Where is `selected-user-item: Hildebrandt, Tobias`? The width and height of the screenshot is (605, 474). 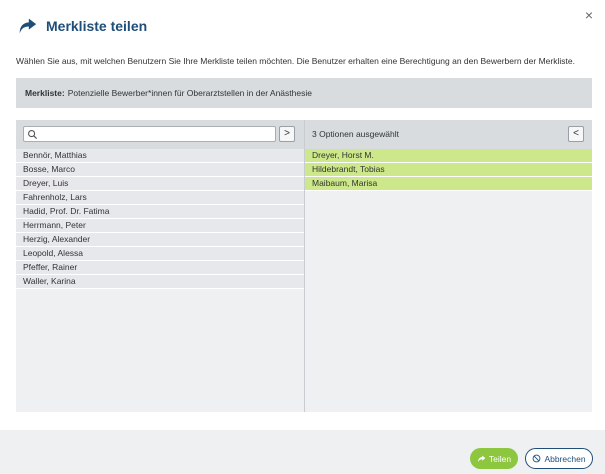 selected-user-item: Hildebrandt, Tobias is located at coordinates (448, 170).